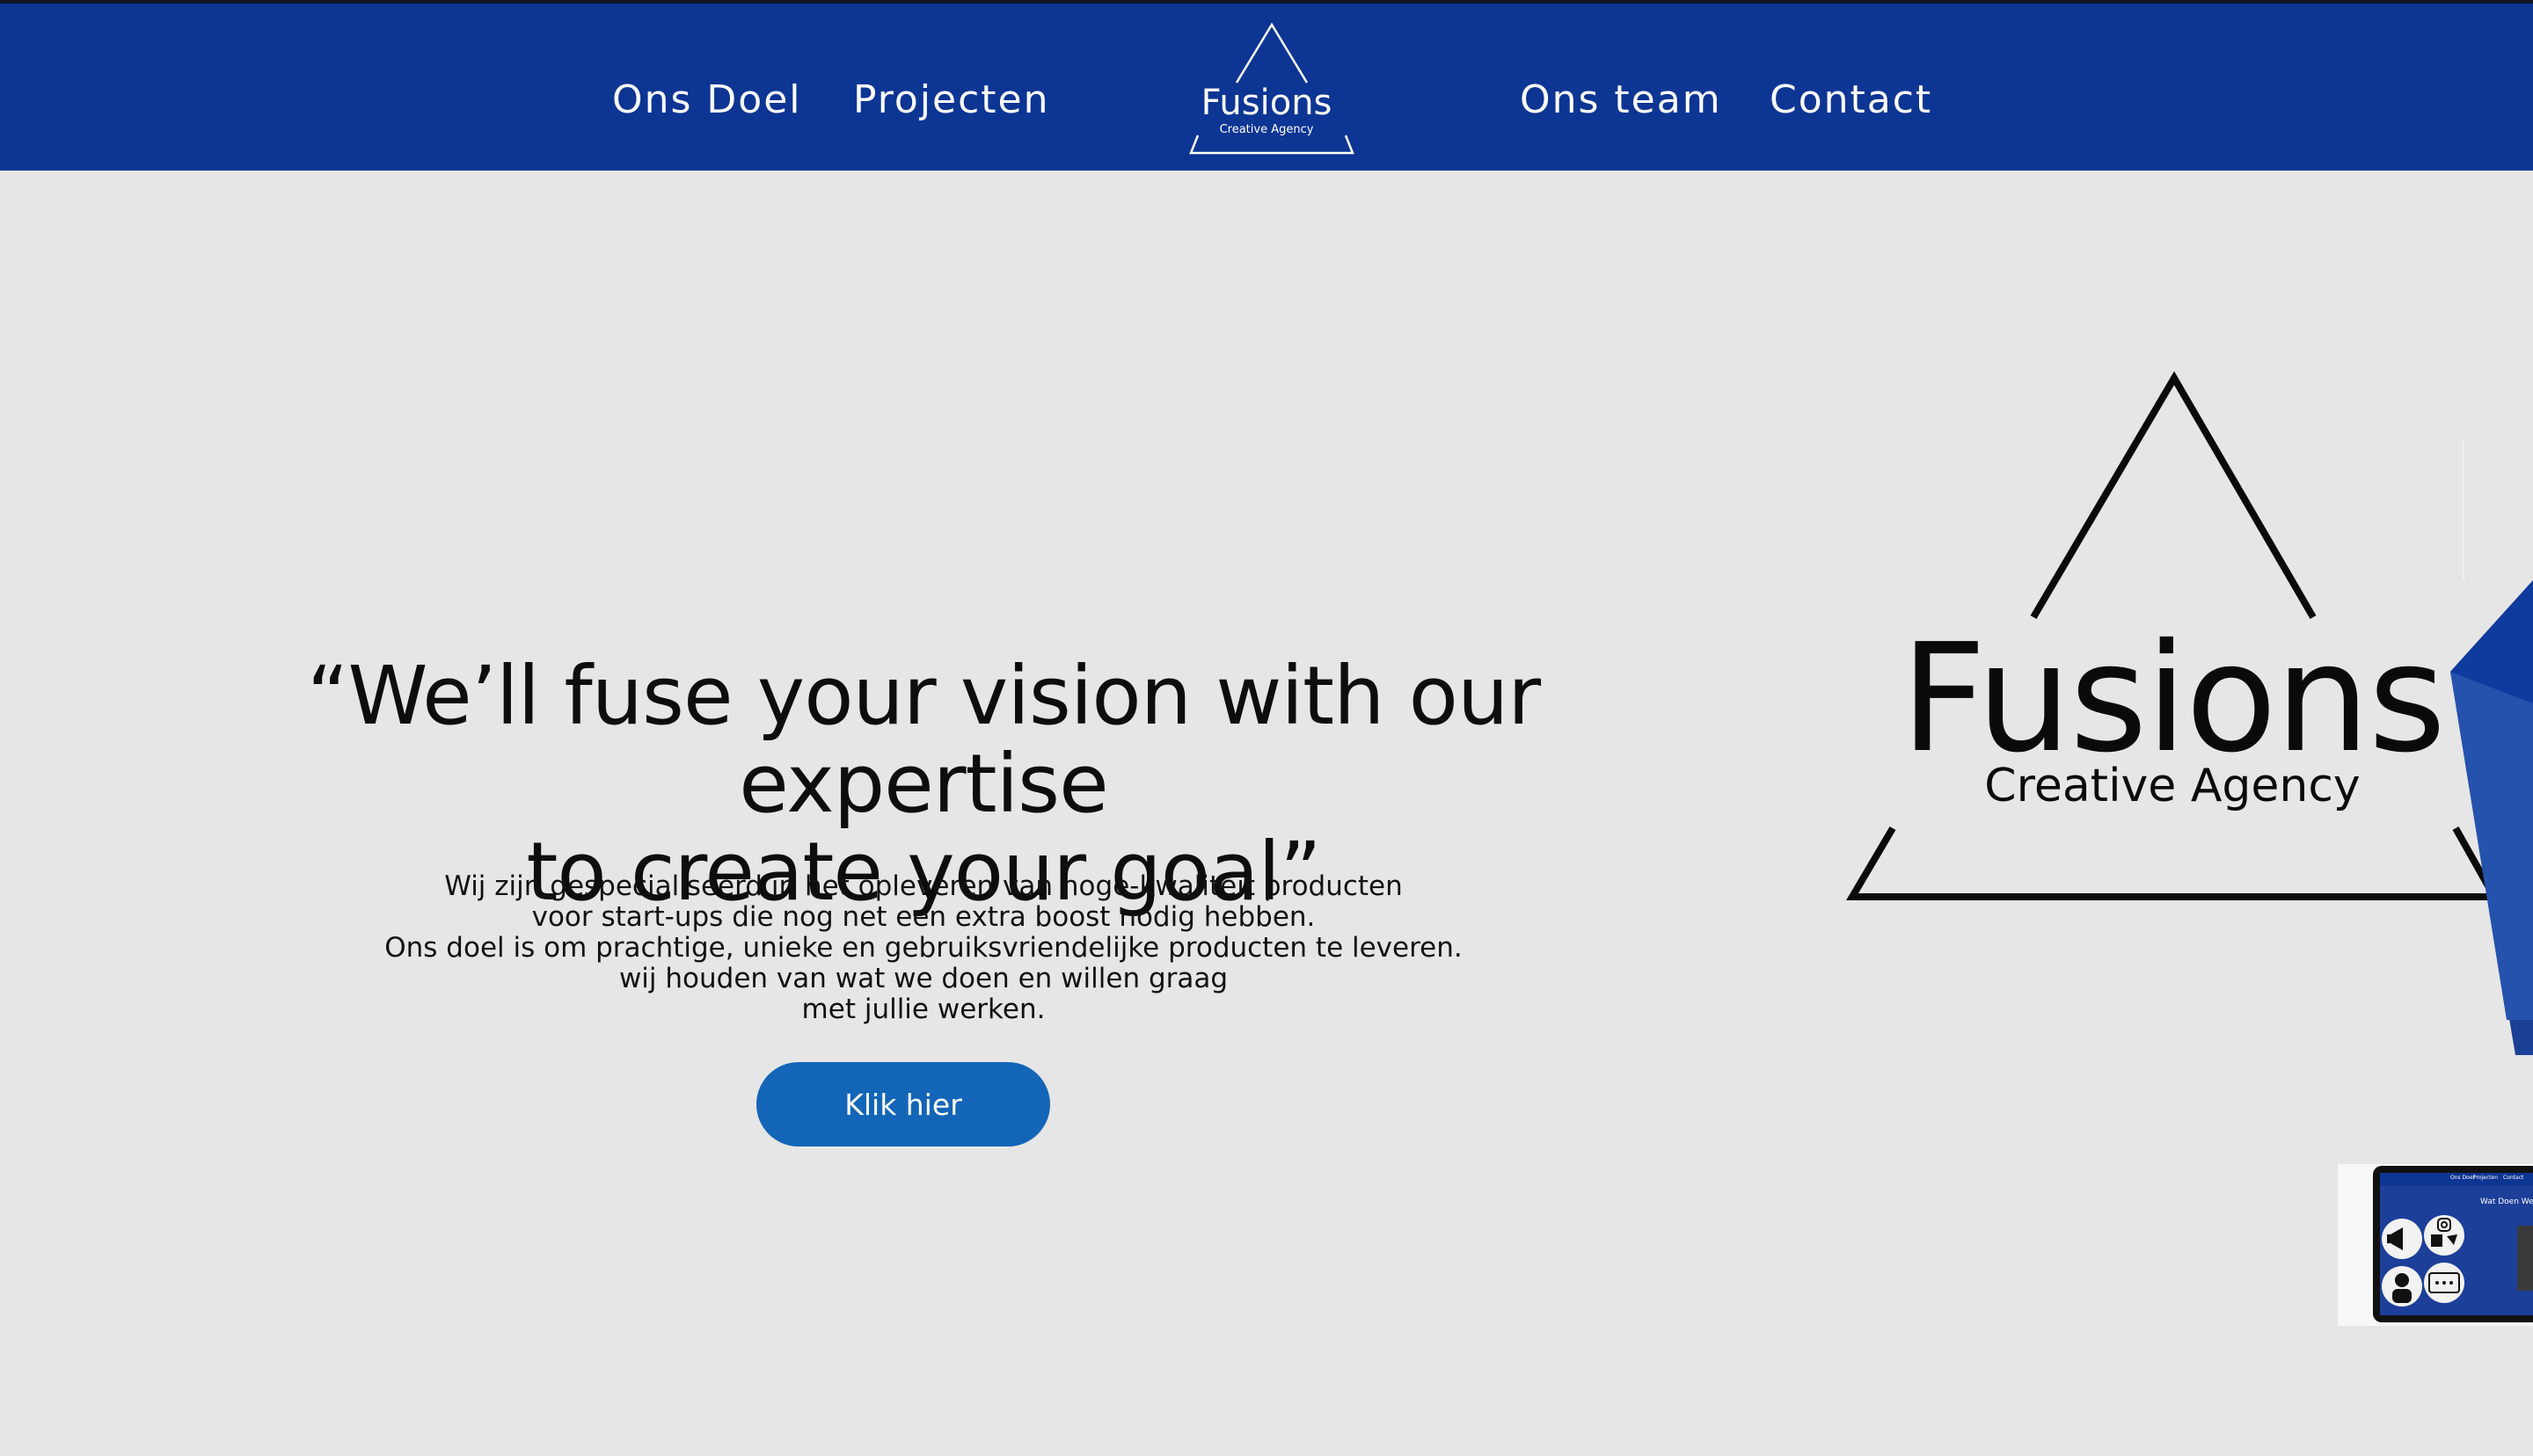 Image resolution: width=2533 pixels, height=1456 pixels. What do you see at coordinates (2172, 786) in the screenshot?
I see `brand-tagline: Creative Agency` at bounding box center [2172, 786].